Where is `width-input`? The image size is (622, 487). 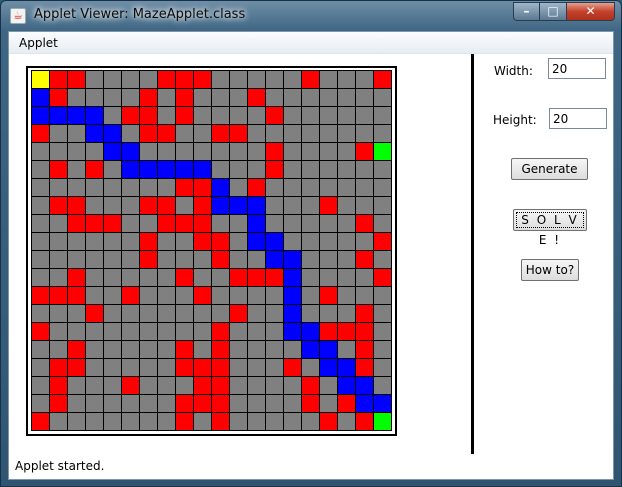
width-input is located at coordinates (577, 68).